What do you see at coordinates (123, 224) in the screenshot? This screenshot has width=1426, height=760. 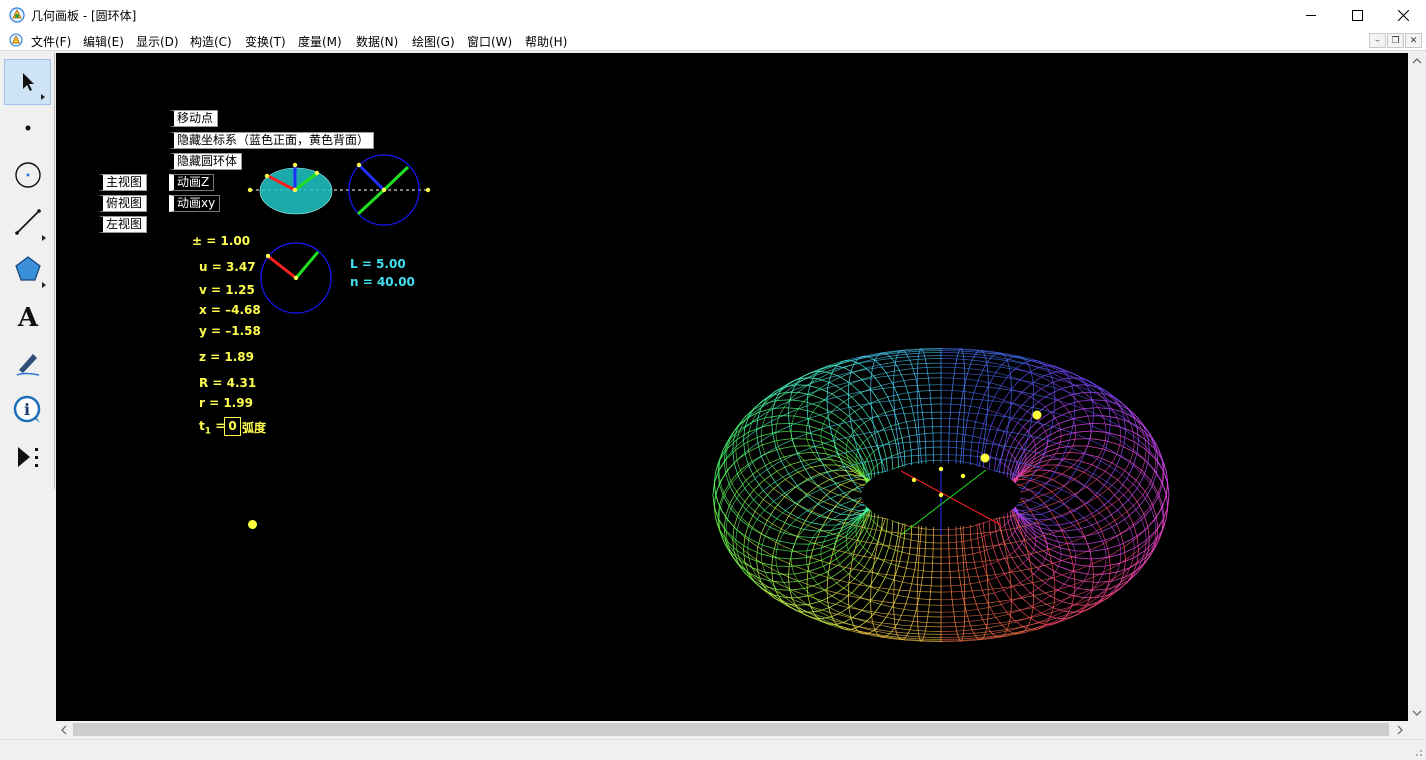 I see `left-view-button: 左视图` at bounding box center [123, 224].